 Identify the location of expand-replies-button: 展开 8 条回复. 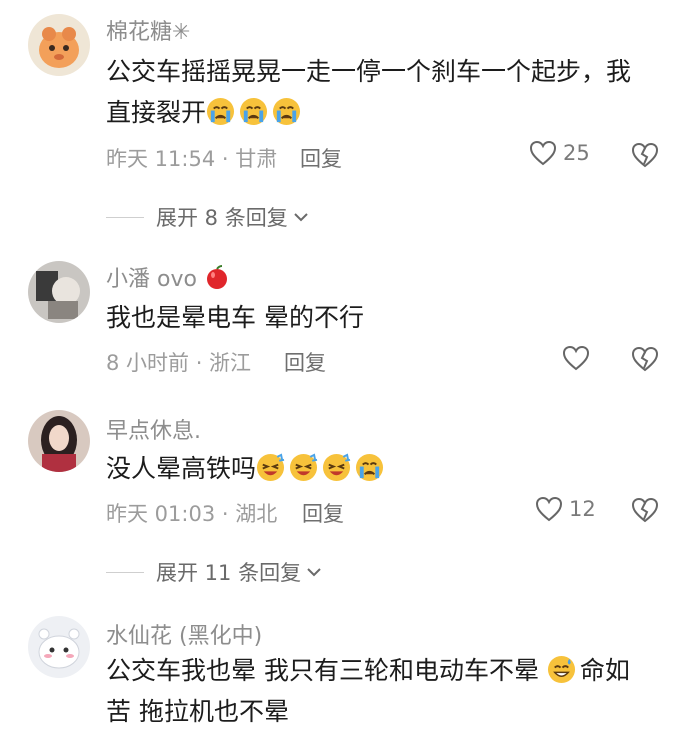
(208, 217).